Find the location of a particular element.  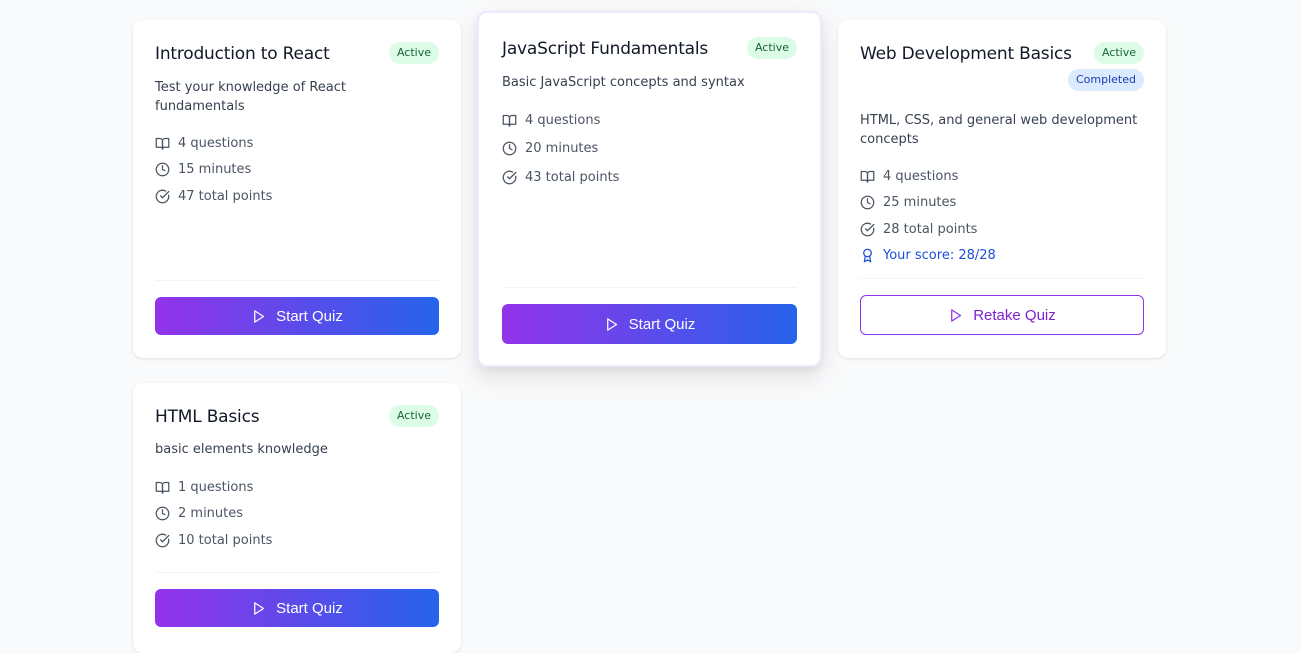

quiz-score: Your score: 28/28 is located at coordinates (1002, 256).